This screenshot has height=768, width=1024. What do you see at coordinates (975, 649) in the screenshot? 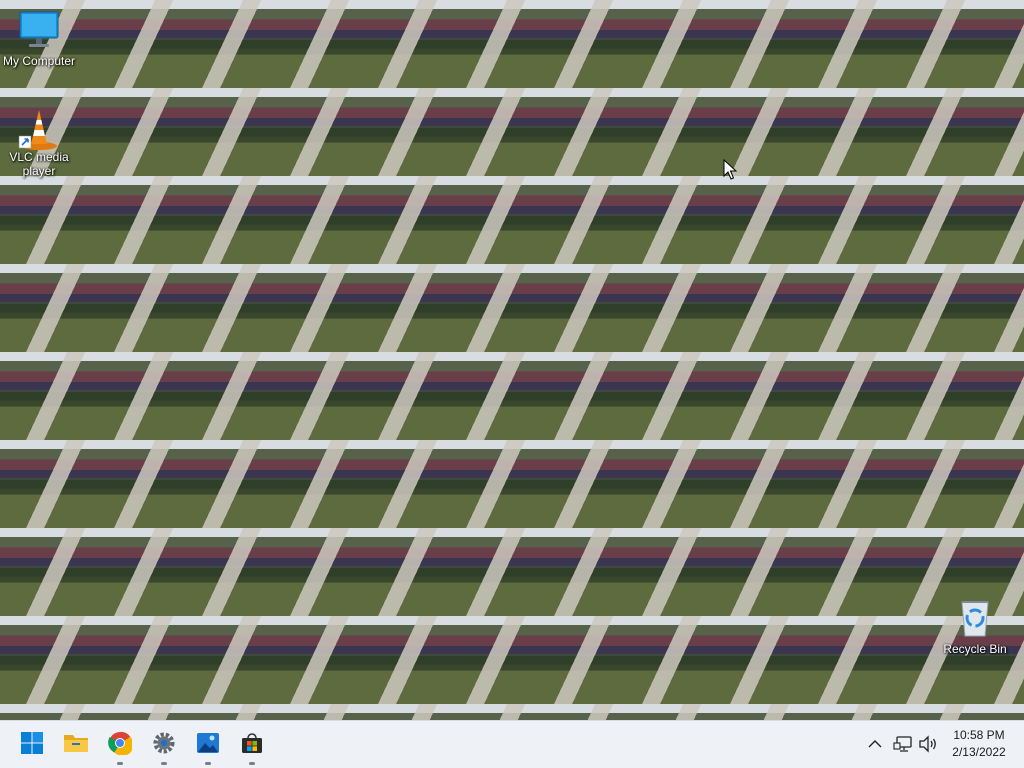
I see `desktop-icon-label: Recycle Bin` at bounding box center [975, 649].